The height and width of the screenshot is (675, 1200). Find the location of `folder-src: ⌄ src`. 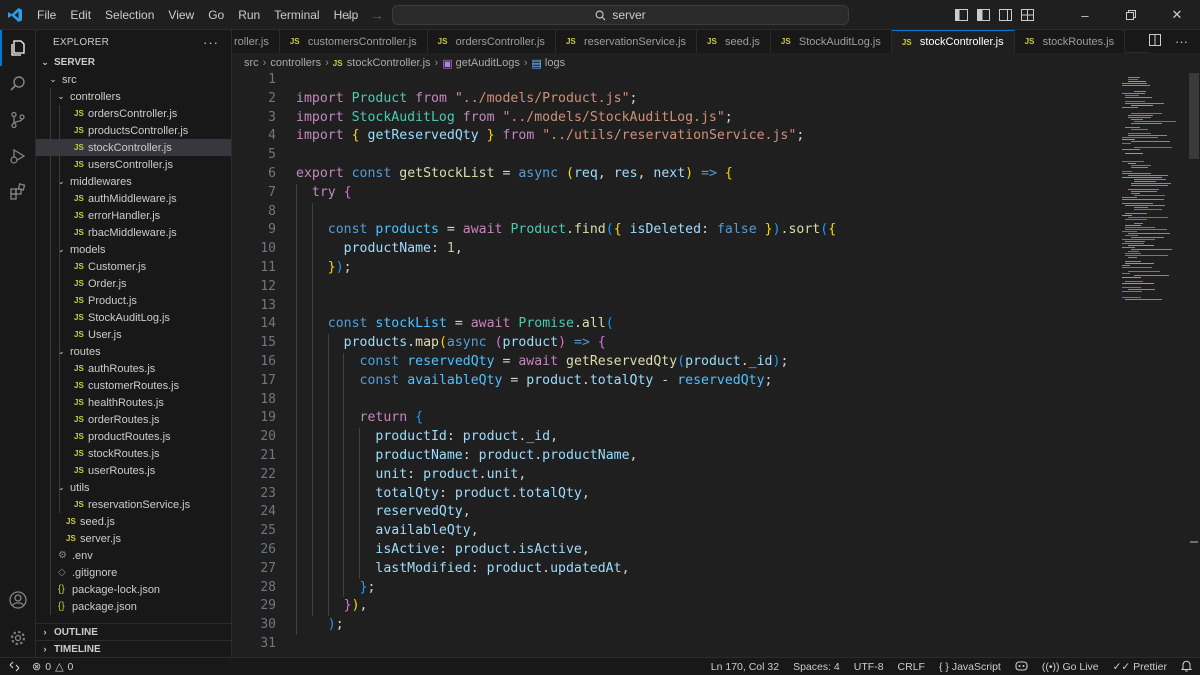

folder-src: ⌄ src is located at coordinates (133, 79).